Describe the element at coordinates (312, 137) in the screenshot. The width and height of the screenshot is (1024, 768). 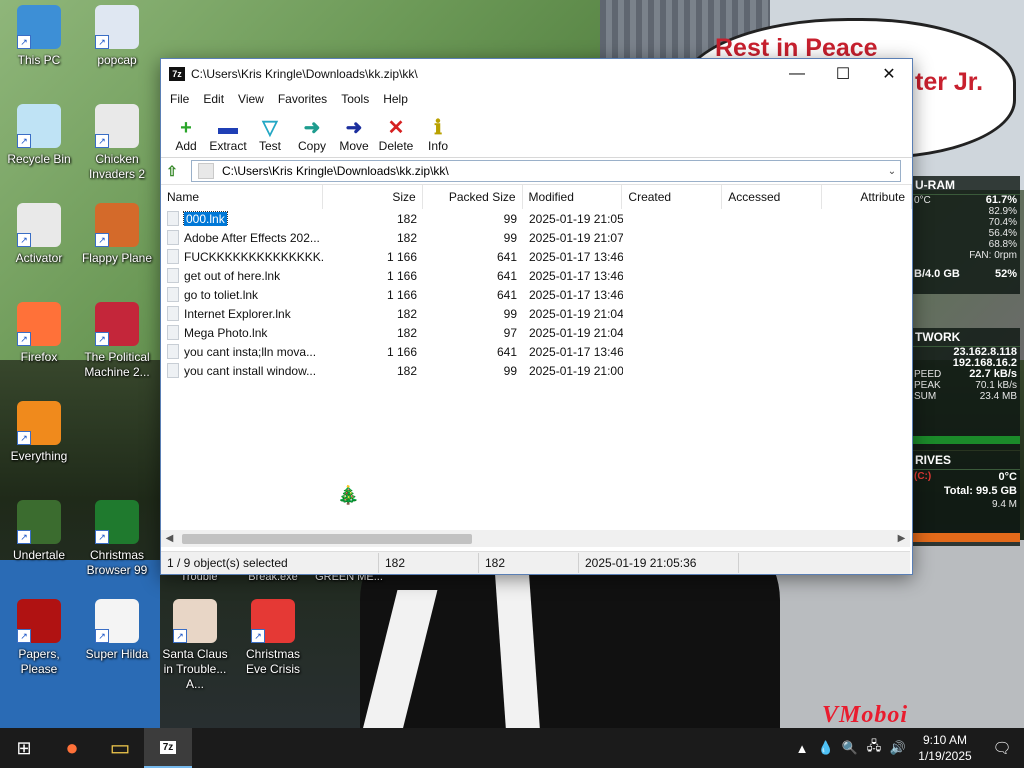
I see `copy-button: ➜ Copy` at that location.